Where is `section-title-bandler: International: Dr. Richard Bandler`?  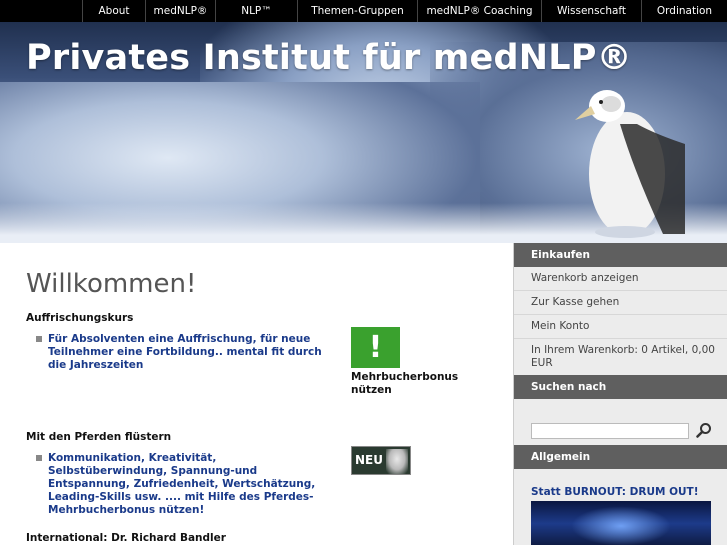
section-title-bandler: International: Dr. Richard Bandler is located at coordinates (126, 538).